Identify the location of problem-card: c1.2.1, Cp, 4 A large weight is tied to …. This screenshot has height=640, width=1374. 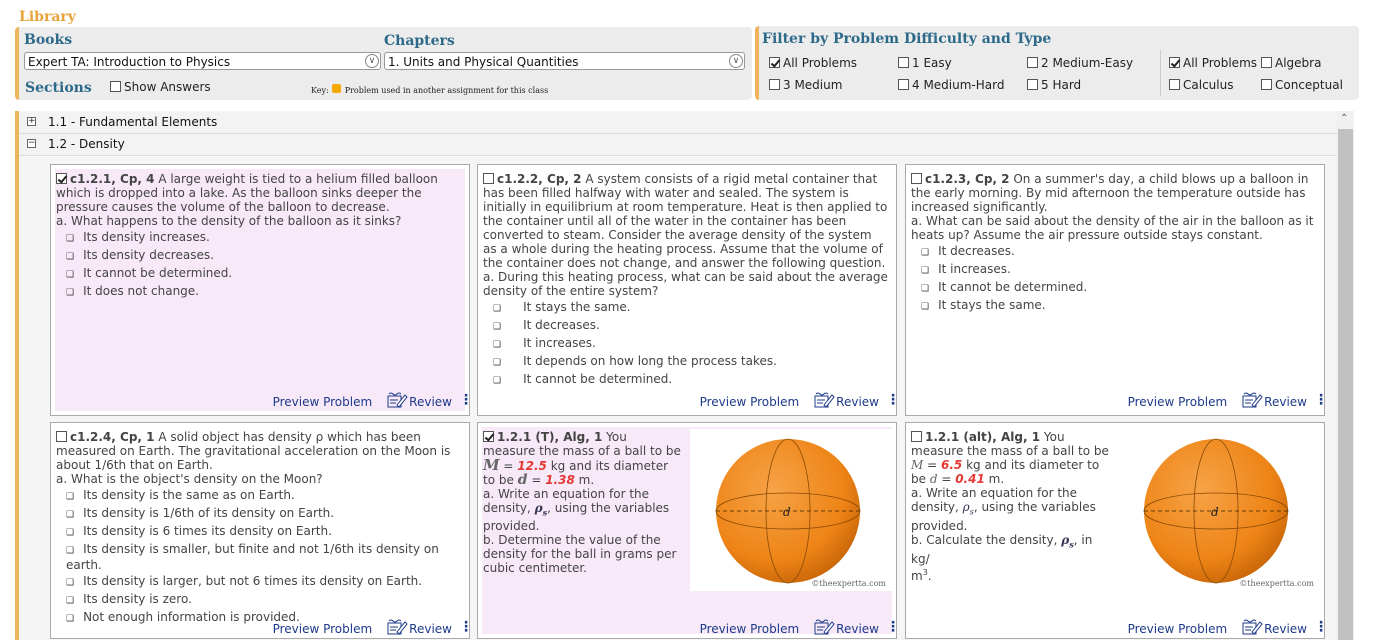
(261, 290).